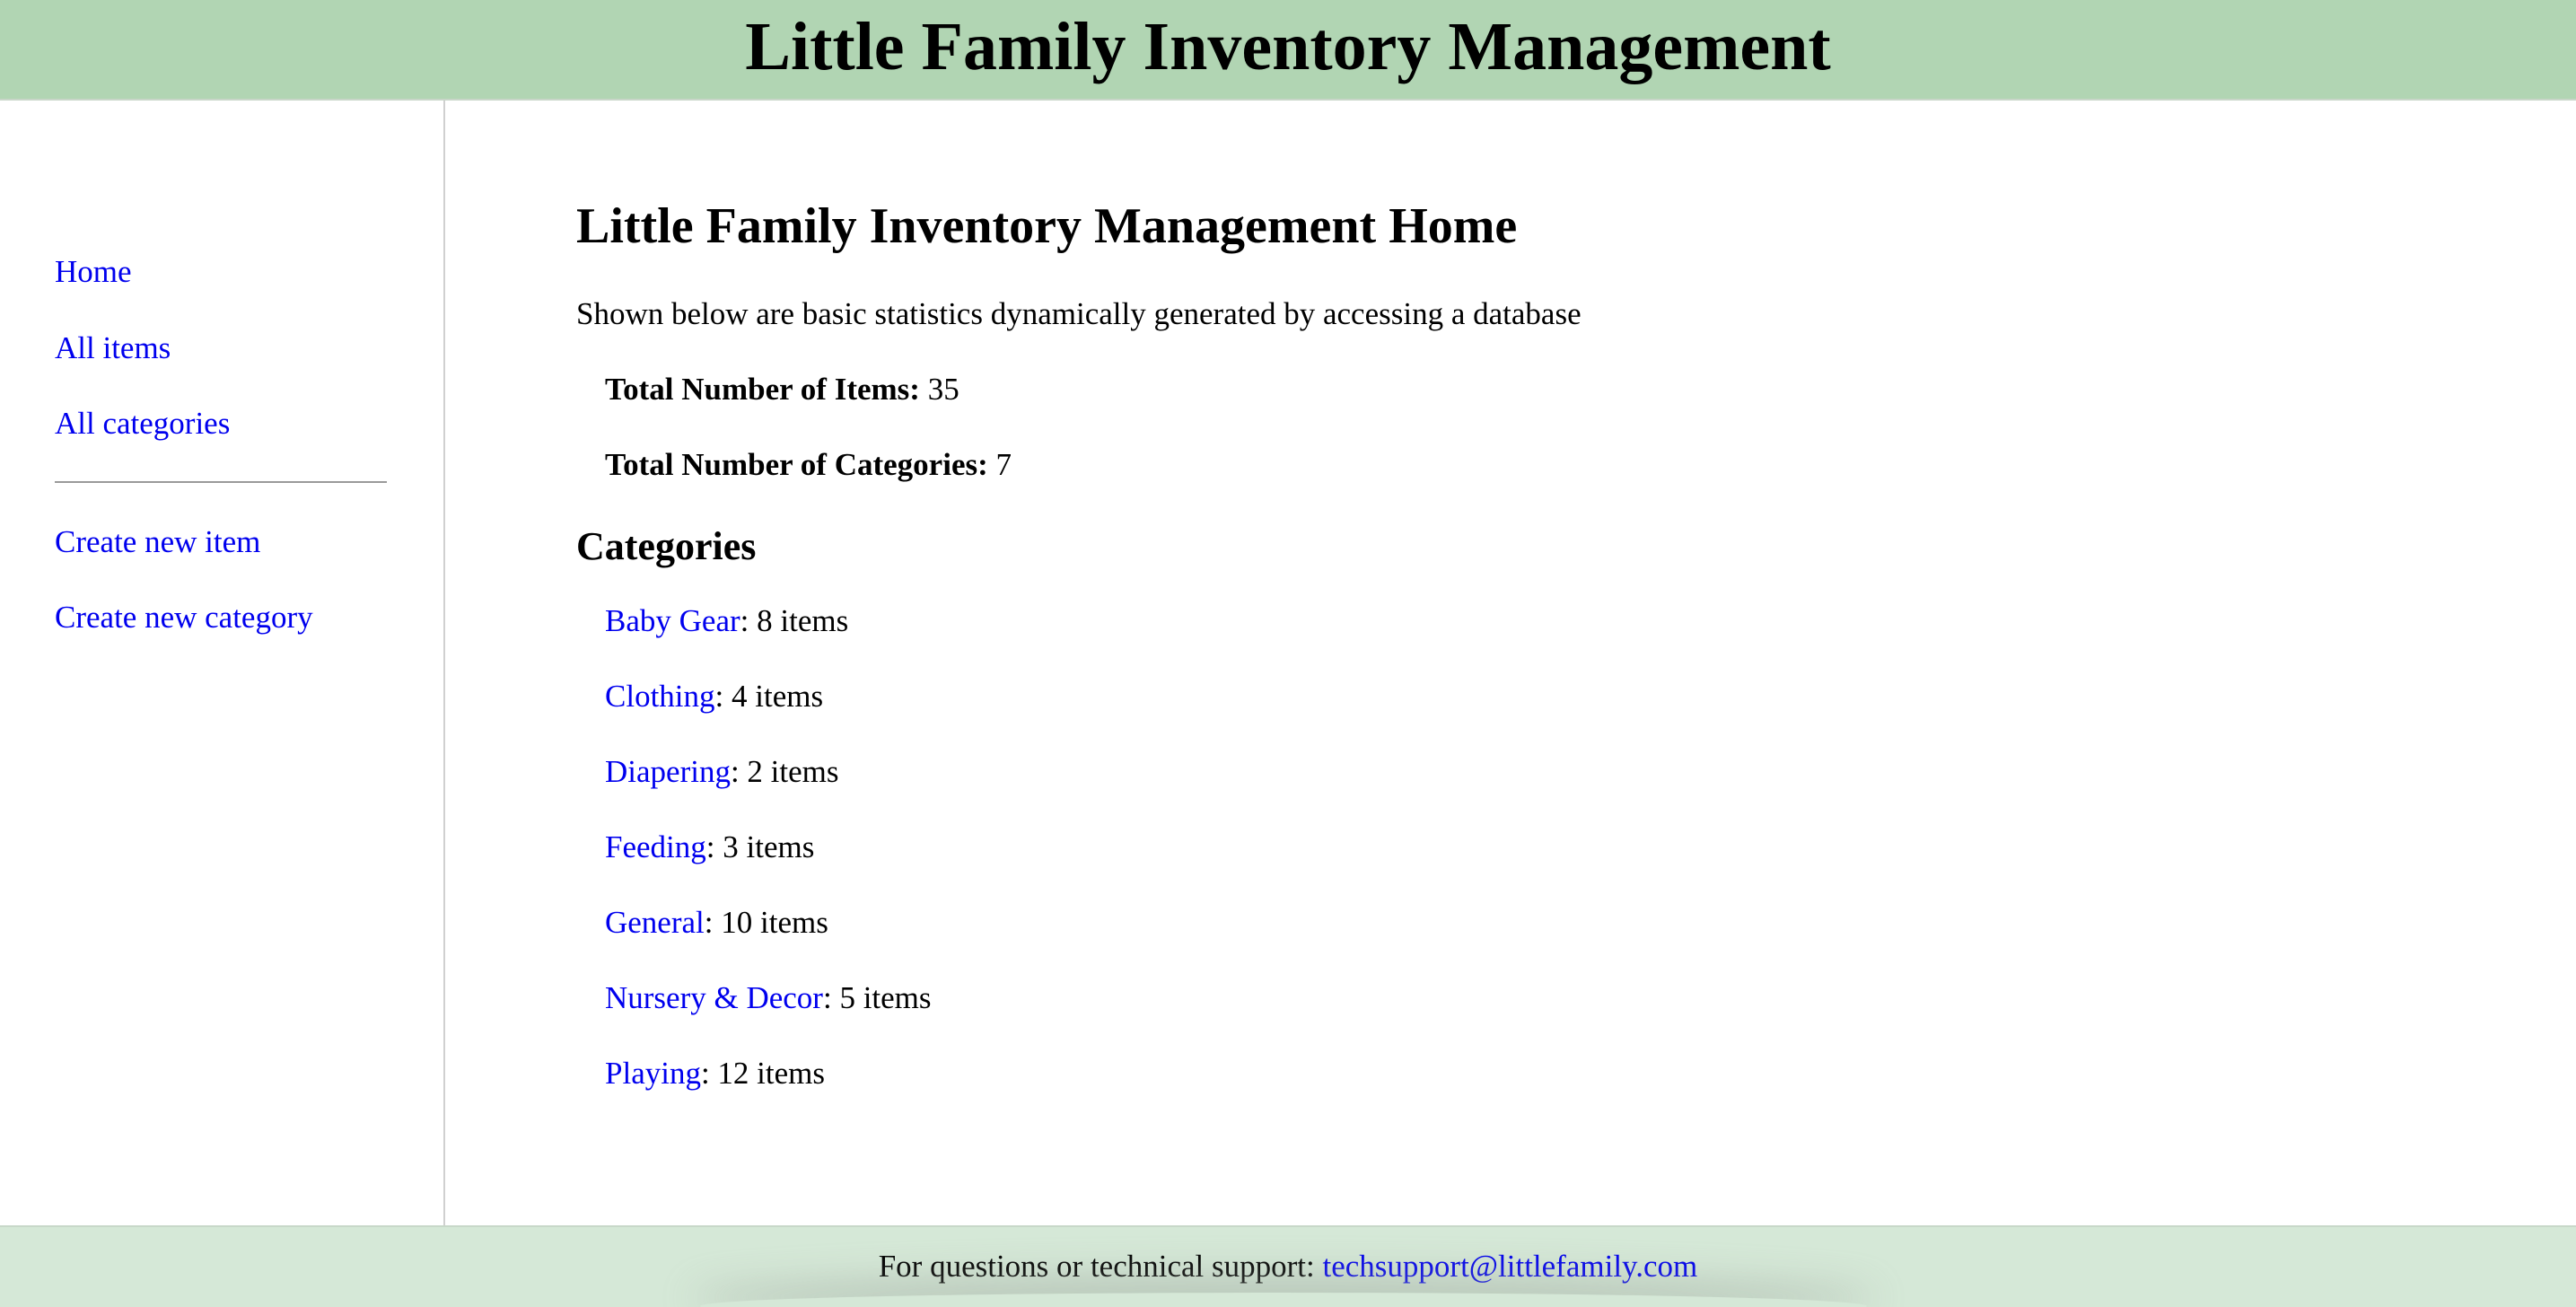 The image size is (2576, 1307). I want to click on stat-total-items: Total Number of Items: 35, so click(782, 390).